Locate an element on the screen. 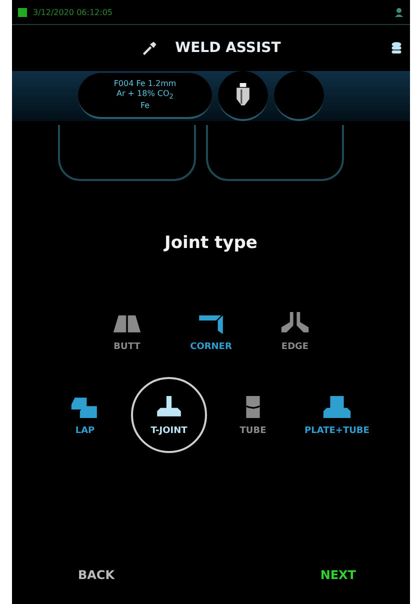 The image size is (419, 604). torch-icon is located at coordinates (243, 95).